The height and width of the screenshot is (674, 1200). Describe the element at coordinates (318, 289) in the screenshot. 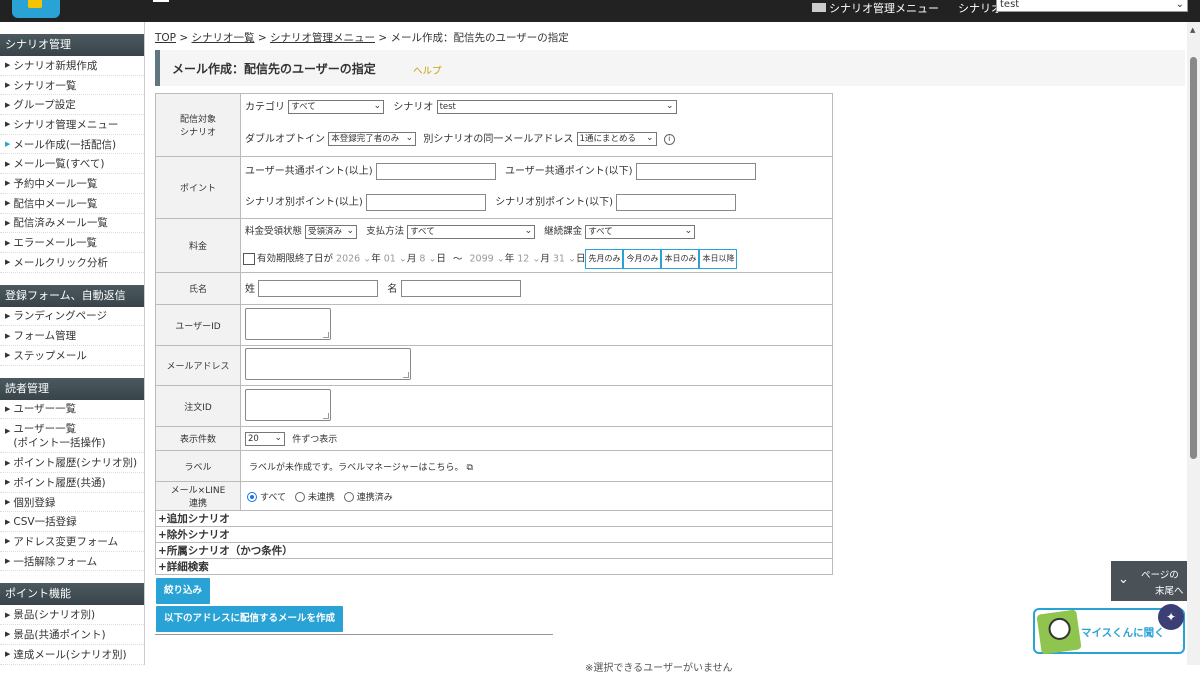

I see `last-name-input` at that location.